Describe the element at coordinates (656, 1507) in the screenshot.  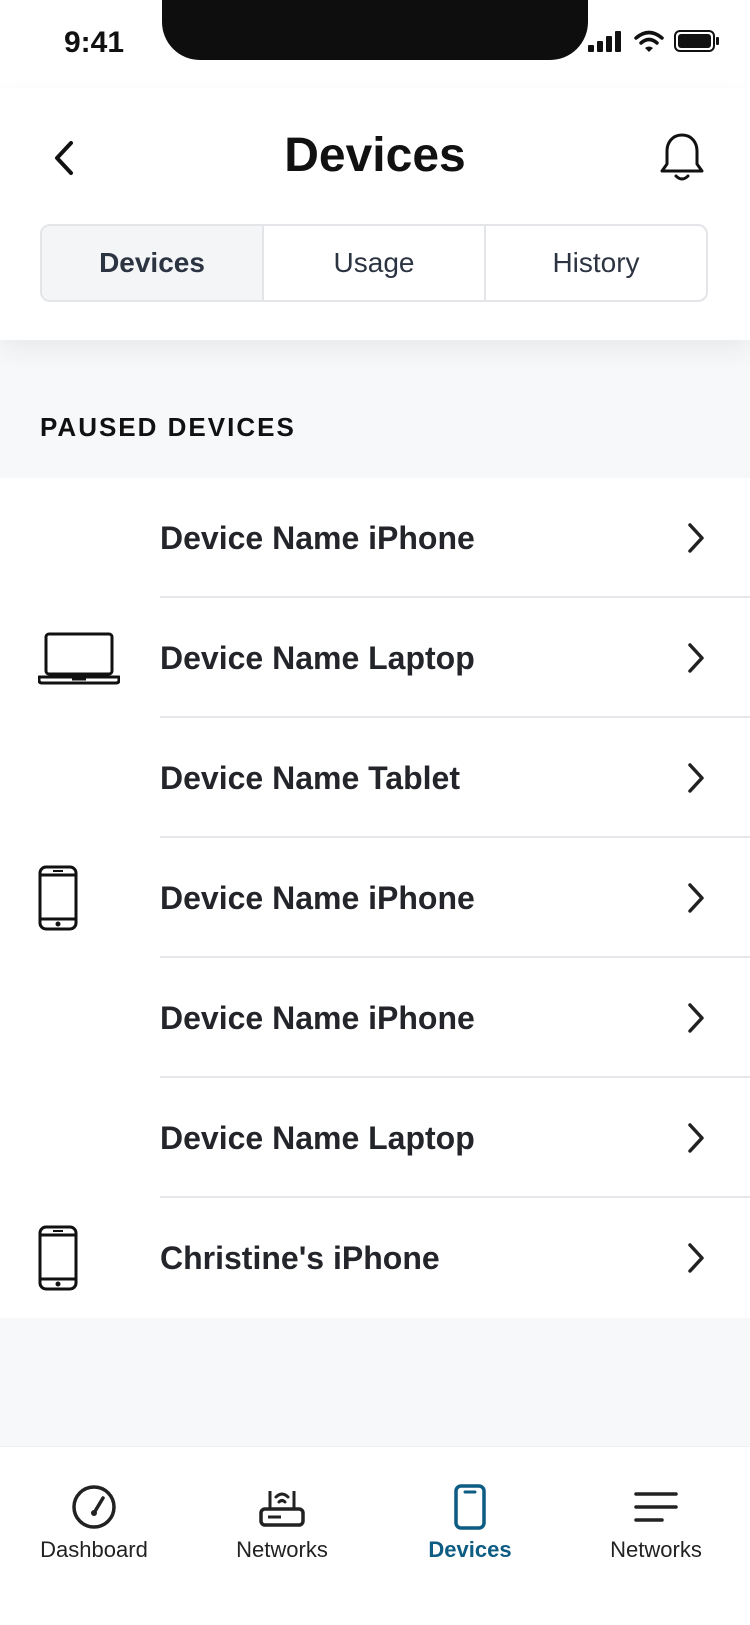
I see `menu-icon` at that location.